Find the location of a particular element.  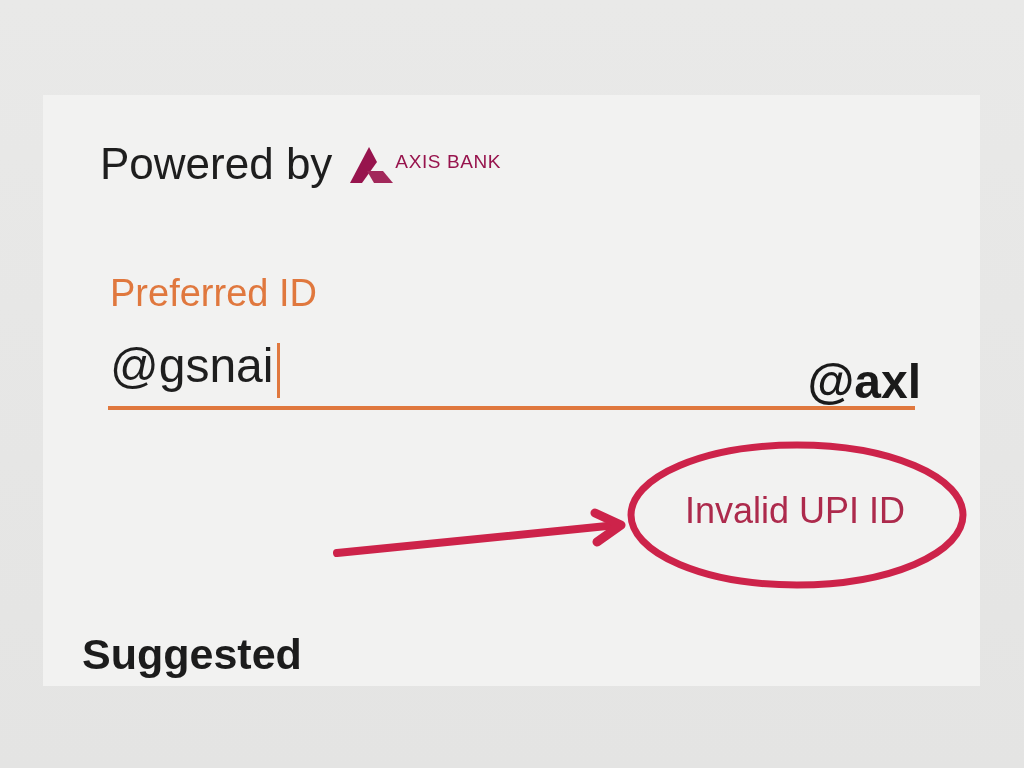

text-cursor-icon is located at coordinates (279, 370).